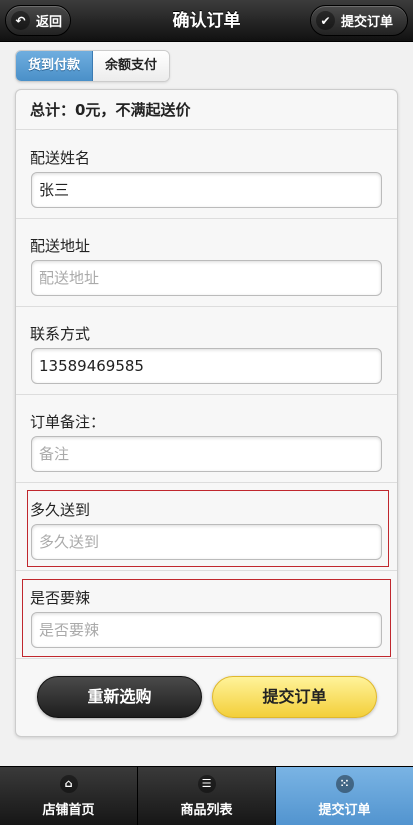 This screenshot has height=825, width=413. Describe the element at coordinates (208, 528) in the screenshot. I see `highlight-box-delivery-time` at that location.